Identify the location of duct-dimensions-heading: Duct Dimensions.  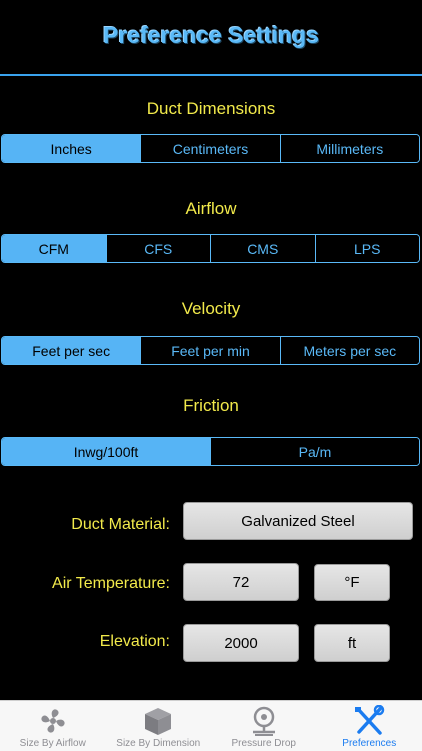
(211, 109).